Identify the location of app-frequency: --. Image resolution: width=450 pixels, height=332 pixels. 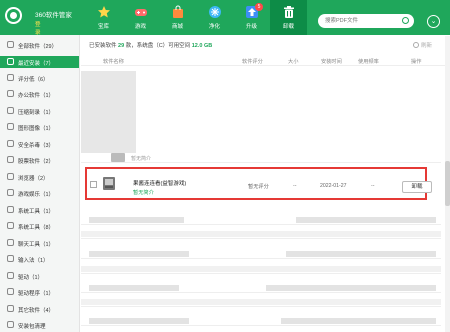
(373, 186).